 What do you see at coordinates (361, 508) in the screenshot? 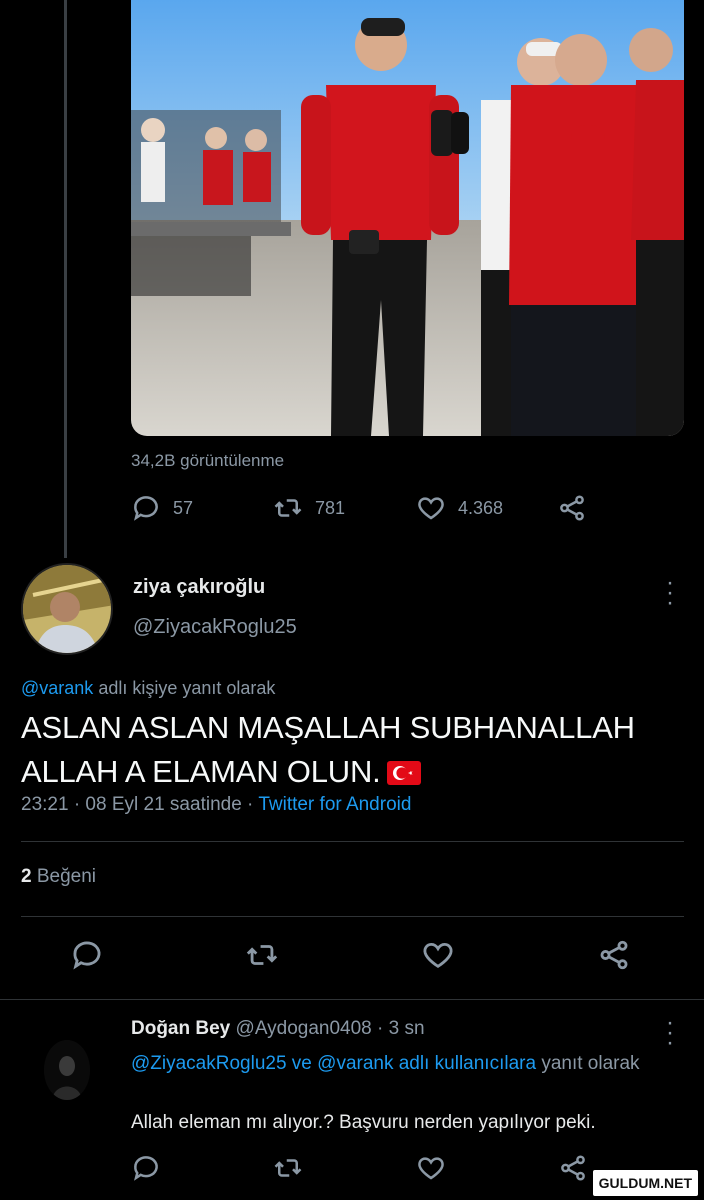
I see `parent-actions-bar: 57 781 4.368` at bounding box center [361, 508].